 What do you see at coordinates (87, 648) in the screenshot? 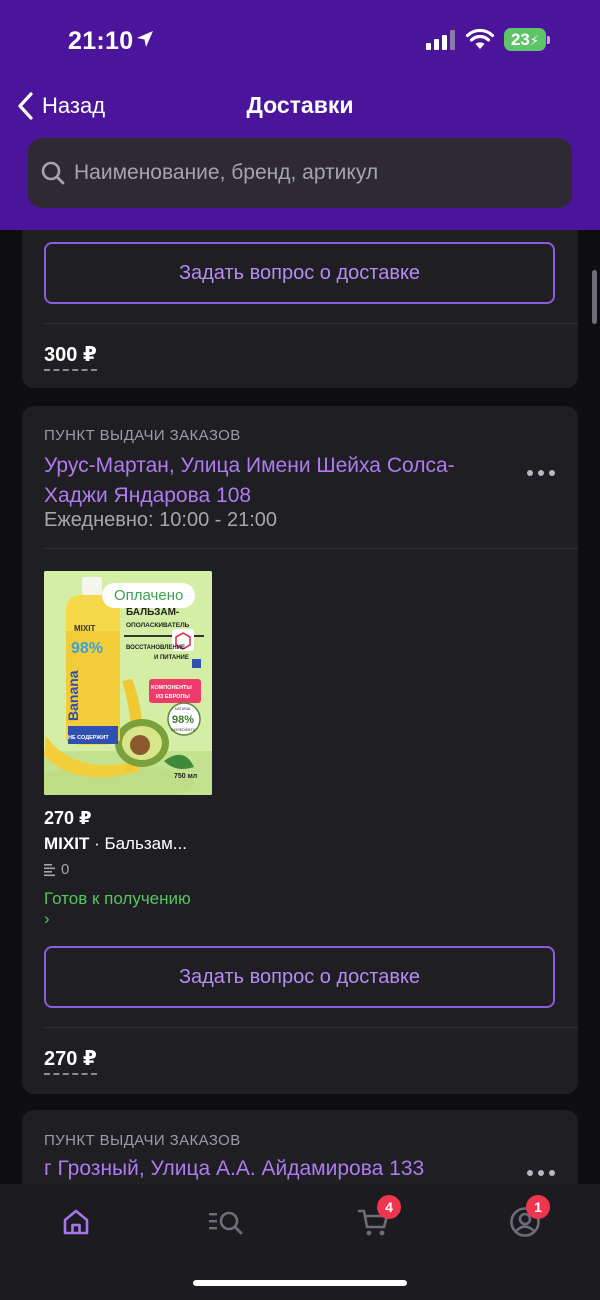
I see `product-percent-text: 98%` at bounding box center [87, 648].